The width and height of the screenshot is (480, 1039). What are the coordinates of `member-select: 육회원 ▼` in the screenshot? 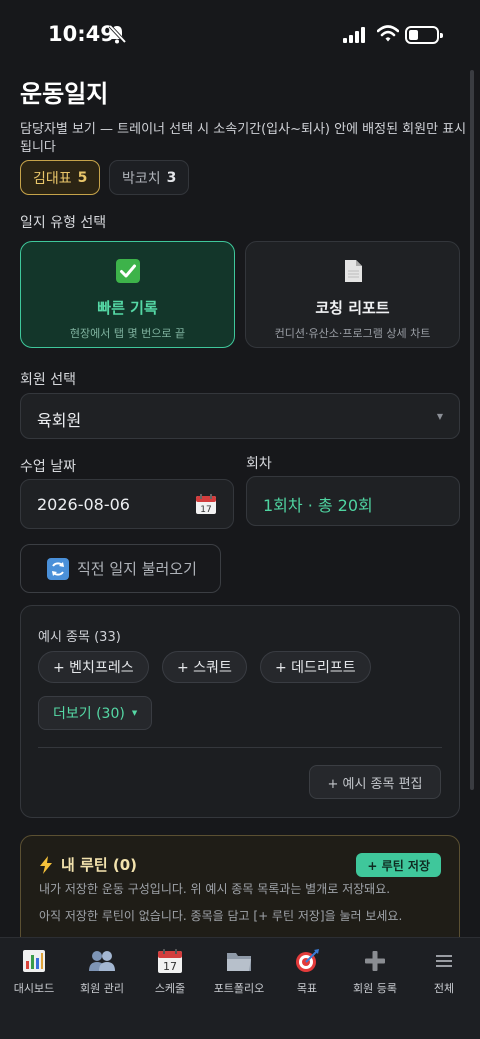 It's located at (240, 416).